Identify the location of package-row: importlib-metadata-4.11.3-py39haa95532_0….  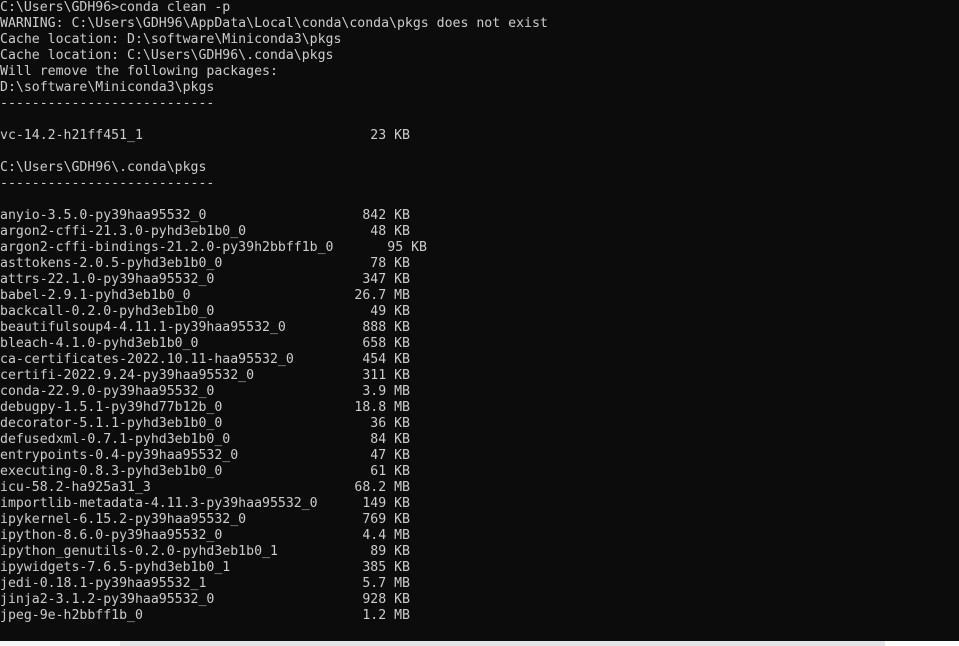
(479, 504).